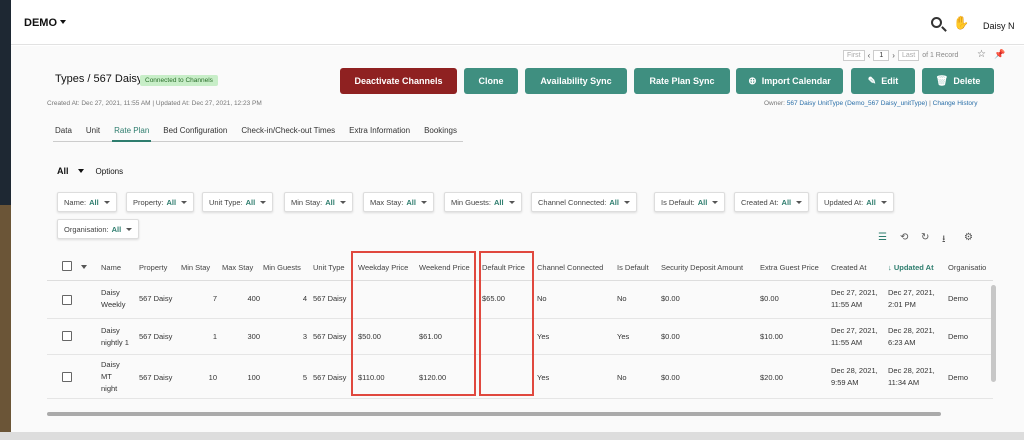  What do you see at coordinates (890, 267) in the screenshot?
I see `sort-down-icon: ↓` at bounding box center [890, 267].